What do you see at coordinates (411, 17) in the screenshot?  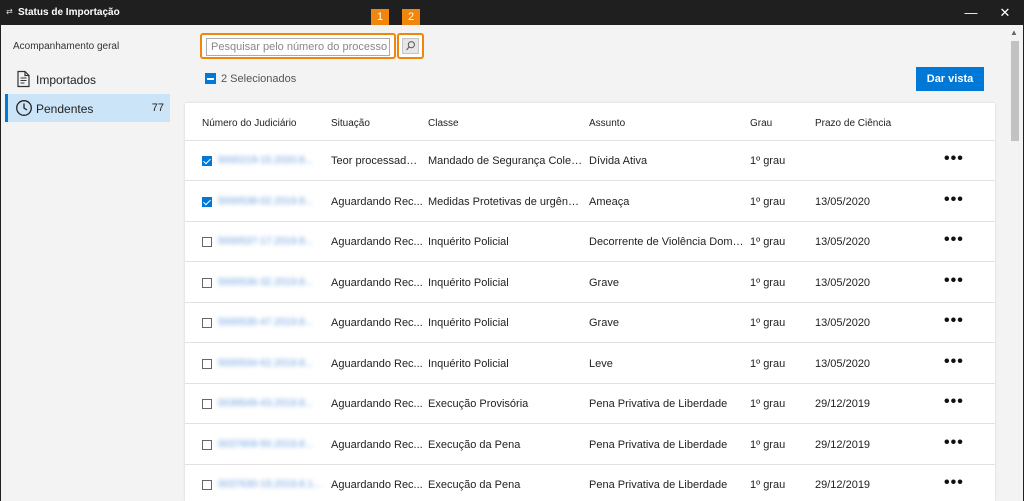 I see `annotation-badge-2: 2` at bounding box center [411, 17].